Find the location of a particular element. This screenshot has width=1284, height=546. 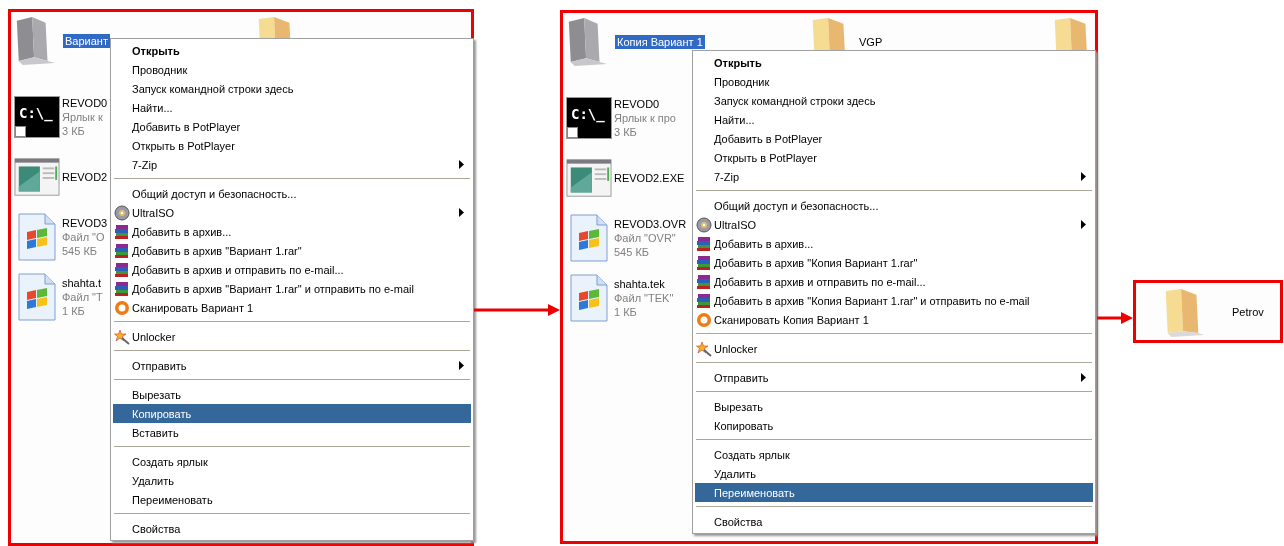

file-name: shahta.tek is located at coordinates (640, 284).